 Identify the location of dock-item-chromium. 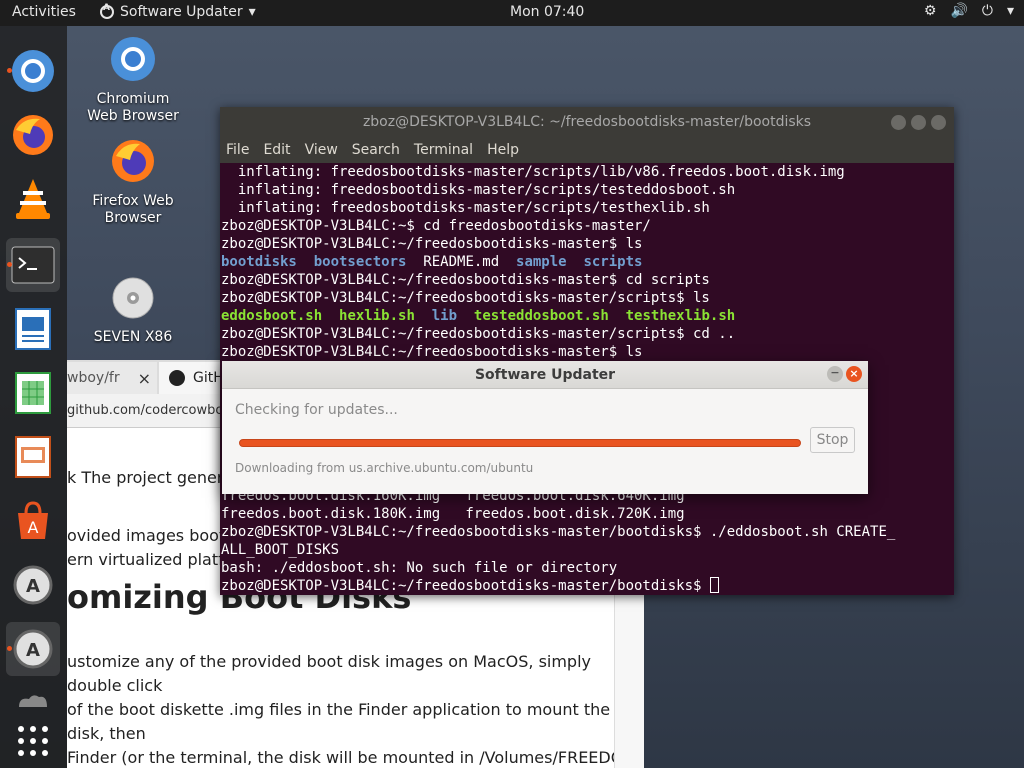
(33, 71).